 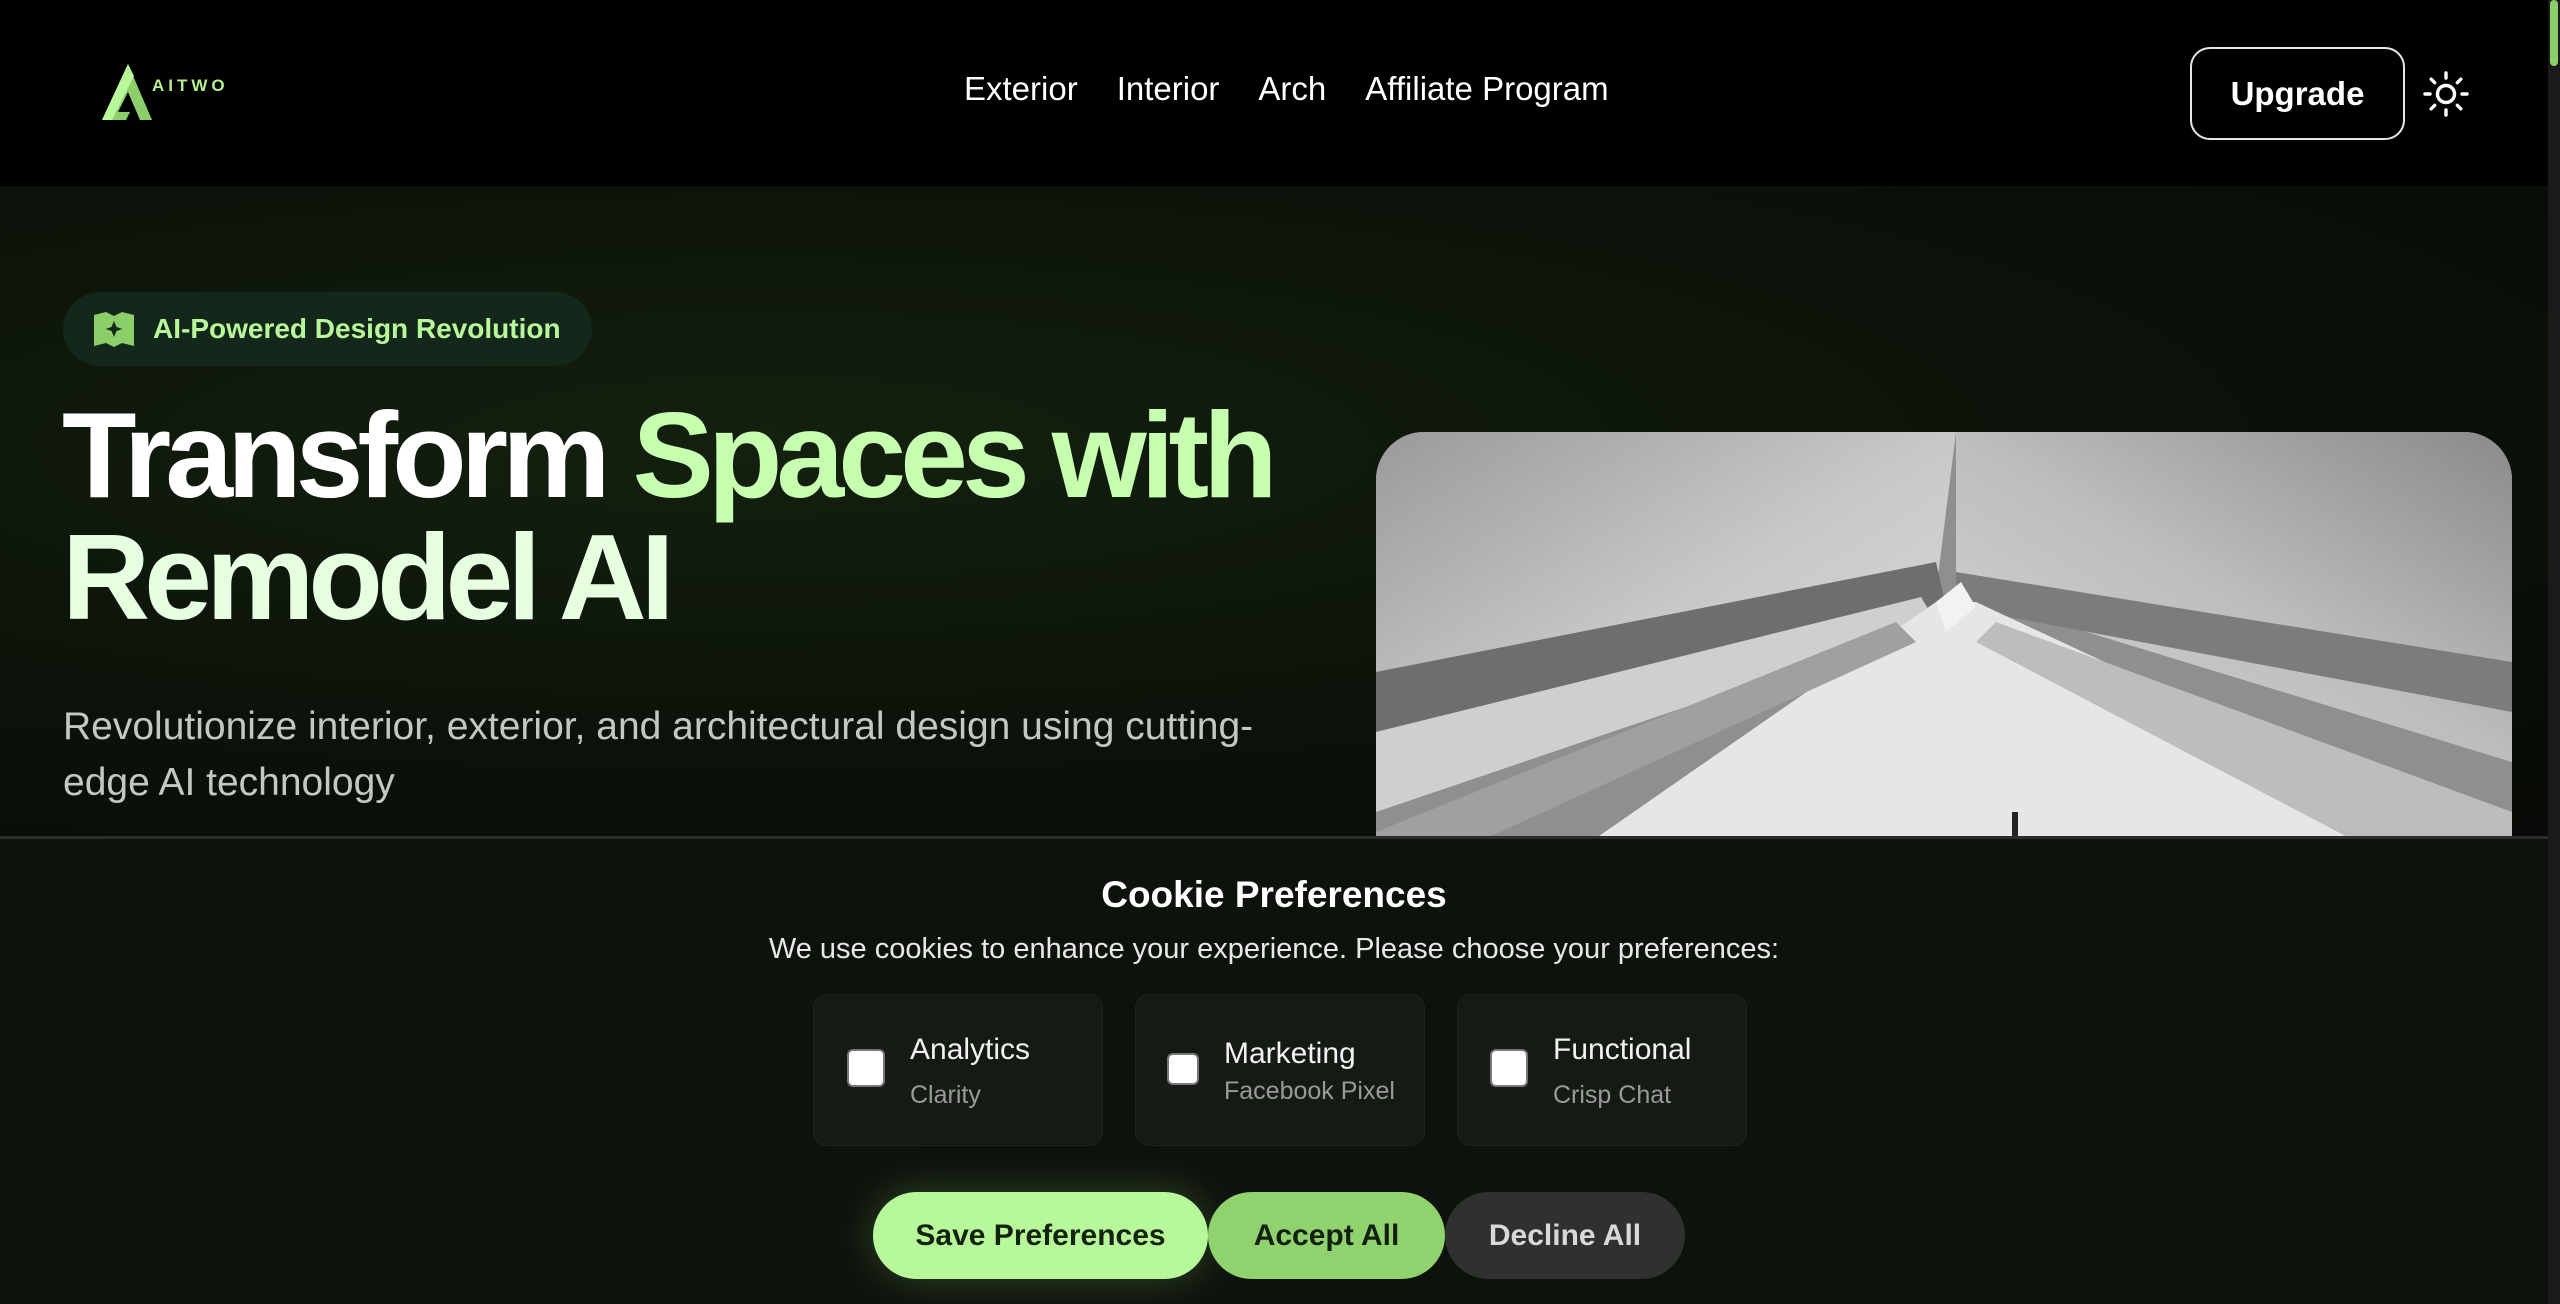 I want to click on hero-badge: AI-Powered Design Revolution, so click(x=327, y=329).